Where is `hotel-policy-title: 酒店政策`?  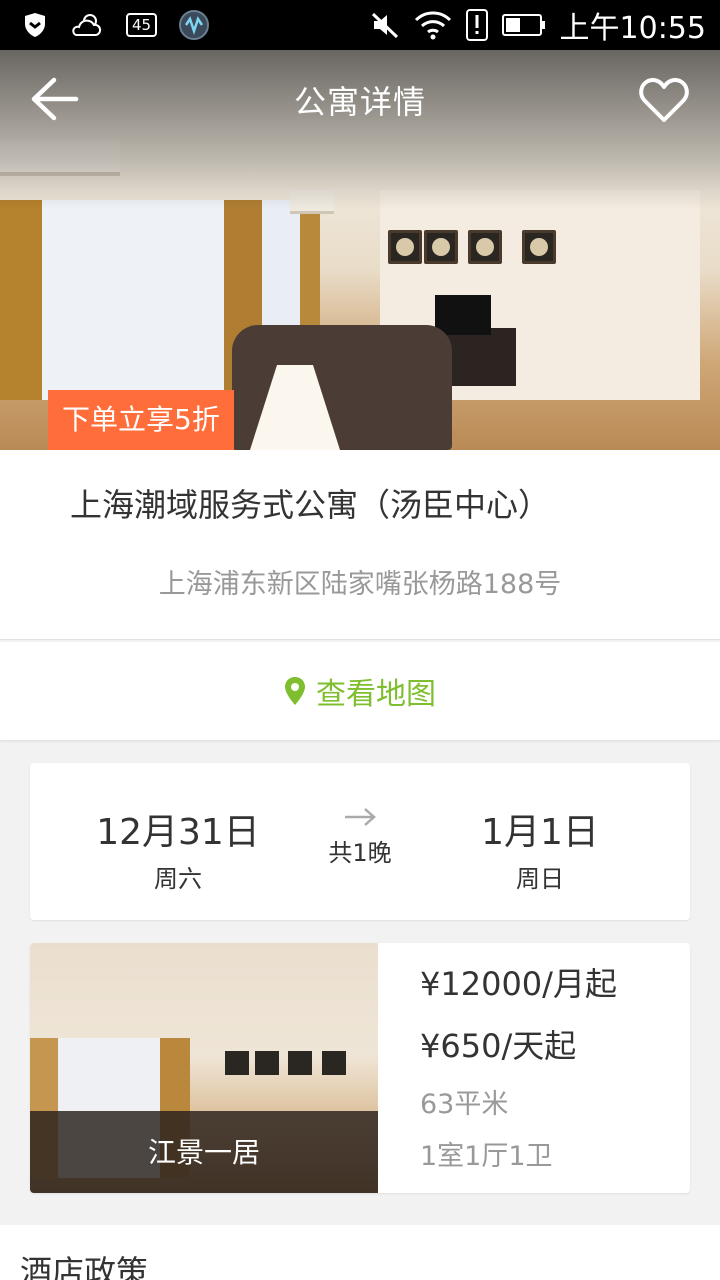
hotel-policy-title: 酒店政策 is located at coordinates (84, 1266).